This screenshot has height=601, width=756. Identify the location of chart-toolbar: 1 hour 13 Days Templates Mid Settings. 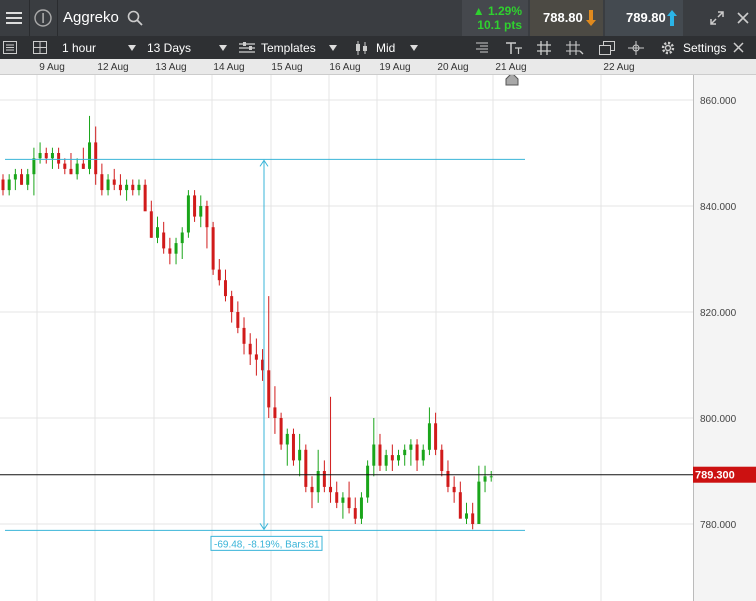
(378, 47).